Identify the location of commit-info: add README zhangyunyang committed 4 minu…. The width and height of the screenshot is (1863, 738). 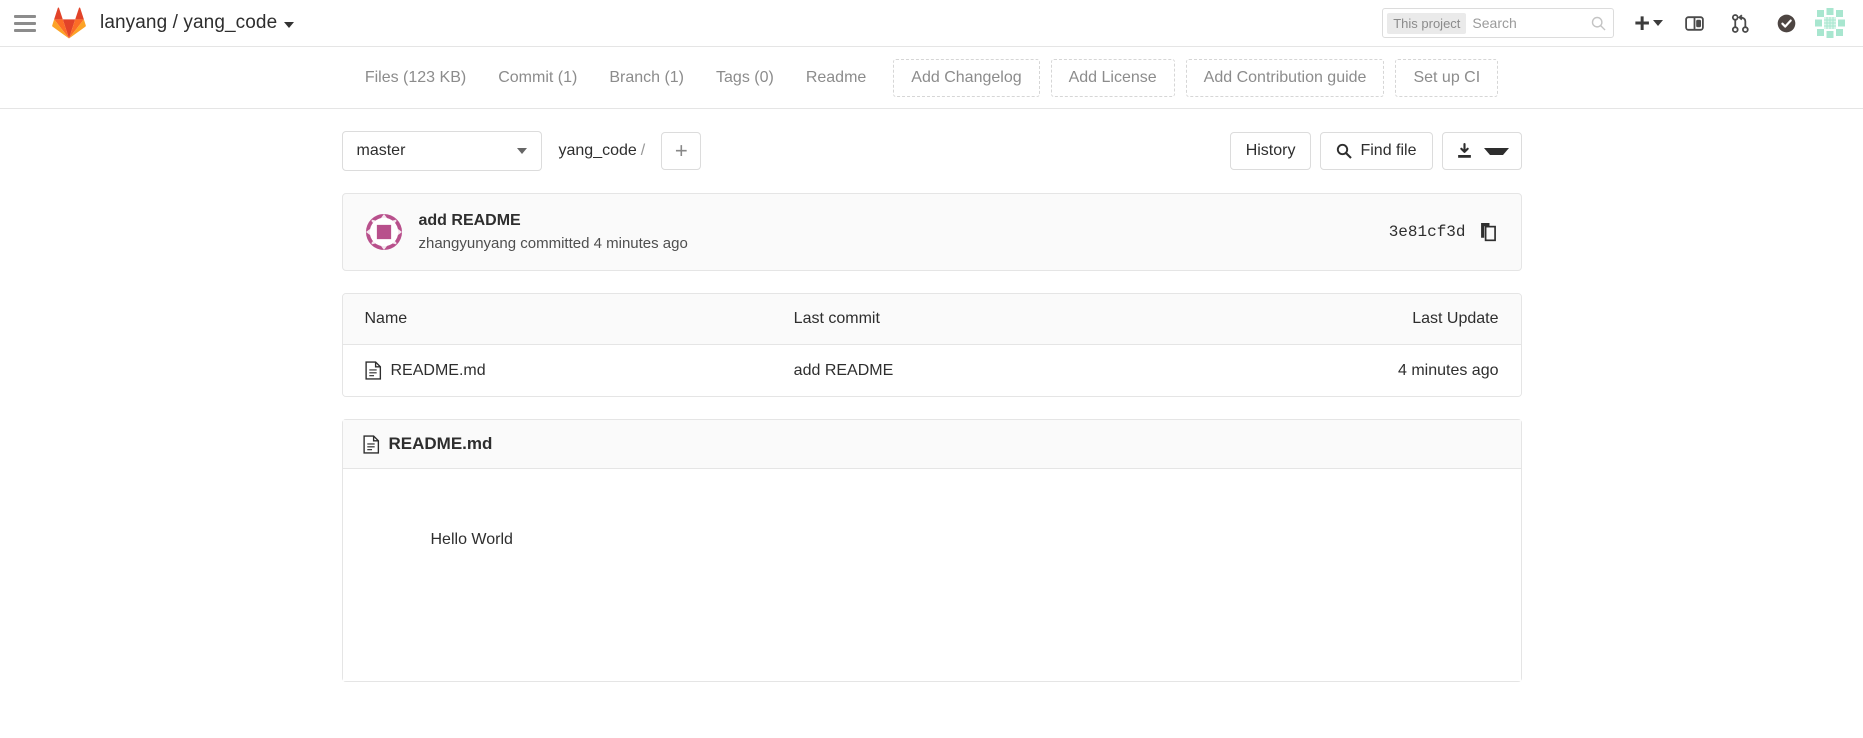
(553, 232).